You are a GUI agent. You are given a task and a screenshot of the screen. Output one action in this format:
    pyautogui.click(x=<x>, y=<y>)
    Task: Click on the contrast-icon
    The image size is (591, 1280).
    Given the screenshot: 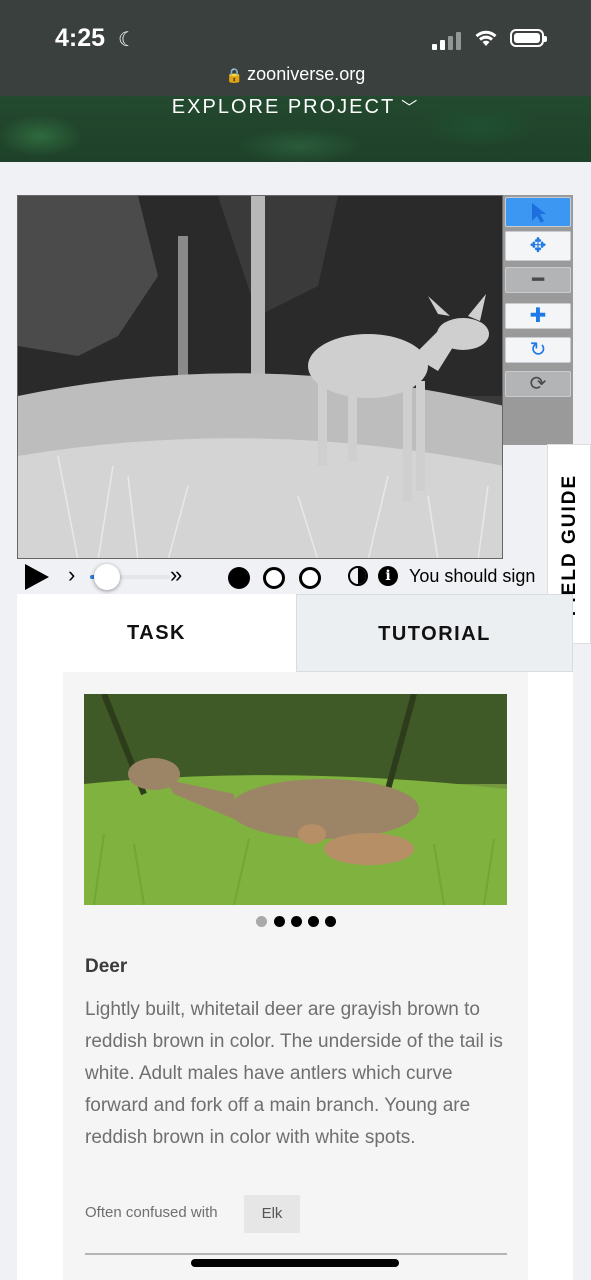 What is the action you would take?
    pyautogui.click(x=358, y=576)
    